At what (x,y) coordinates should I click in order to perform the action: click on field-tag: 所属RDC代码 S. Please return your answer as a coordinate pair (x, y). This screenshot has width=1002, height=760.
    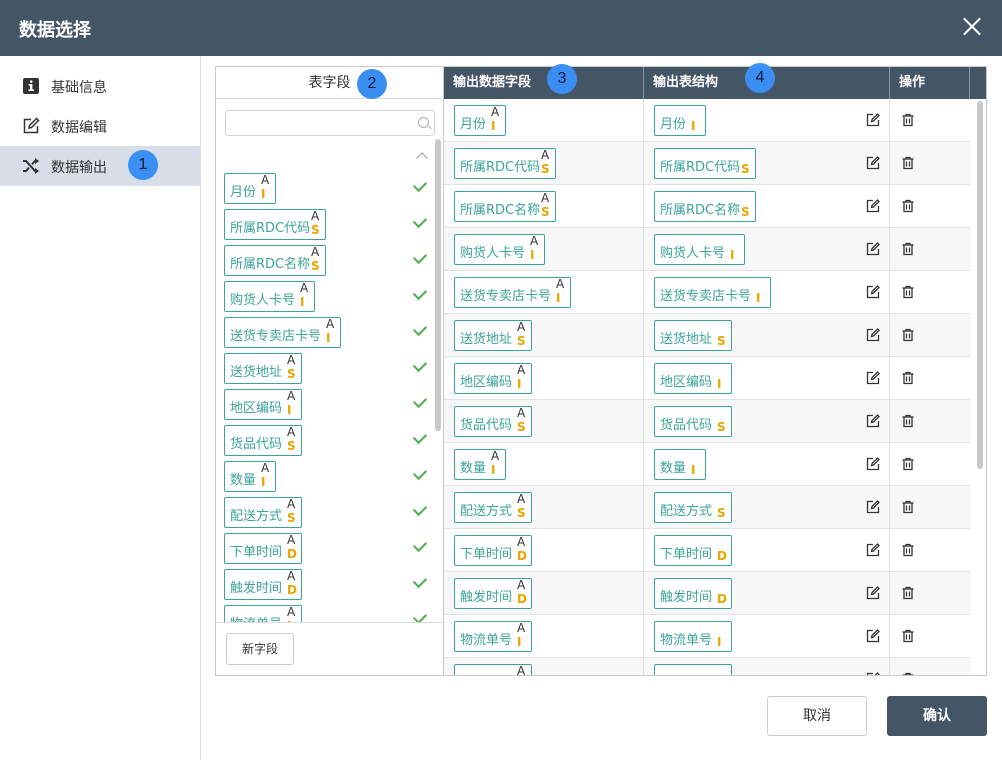
    Looking at the image, I should click on (705, 163).